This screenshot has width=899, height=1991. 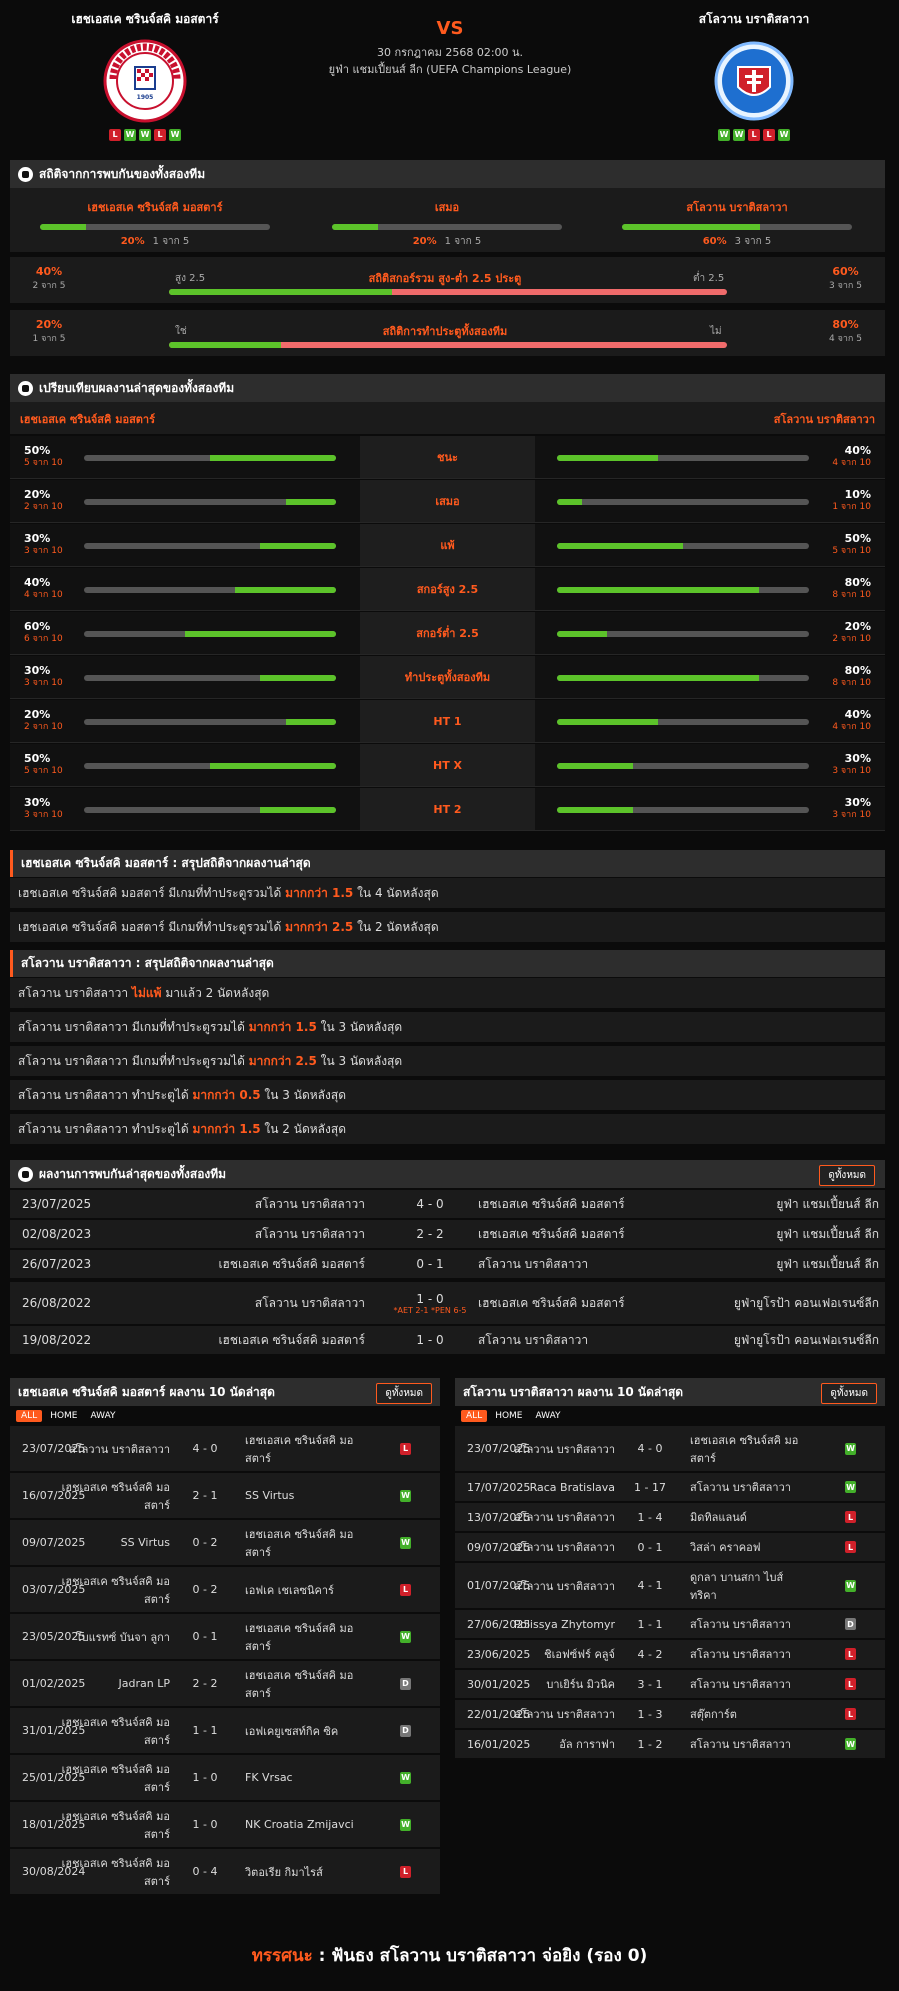 What do you see at coordinates (270, 1495) in the screenshot?
I see `result-away: SS Virtus` at bounding box center [270, 1495].